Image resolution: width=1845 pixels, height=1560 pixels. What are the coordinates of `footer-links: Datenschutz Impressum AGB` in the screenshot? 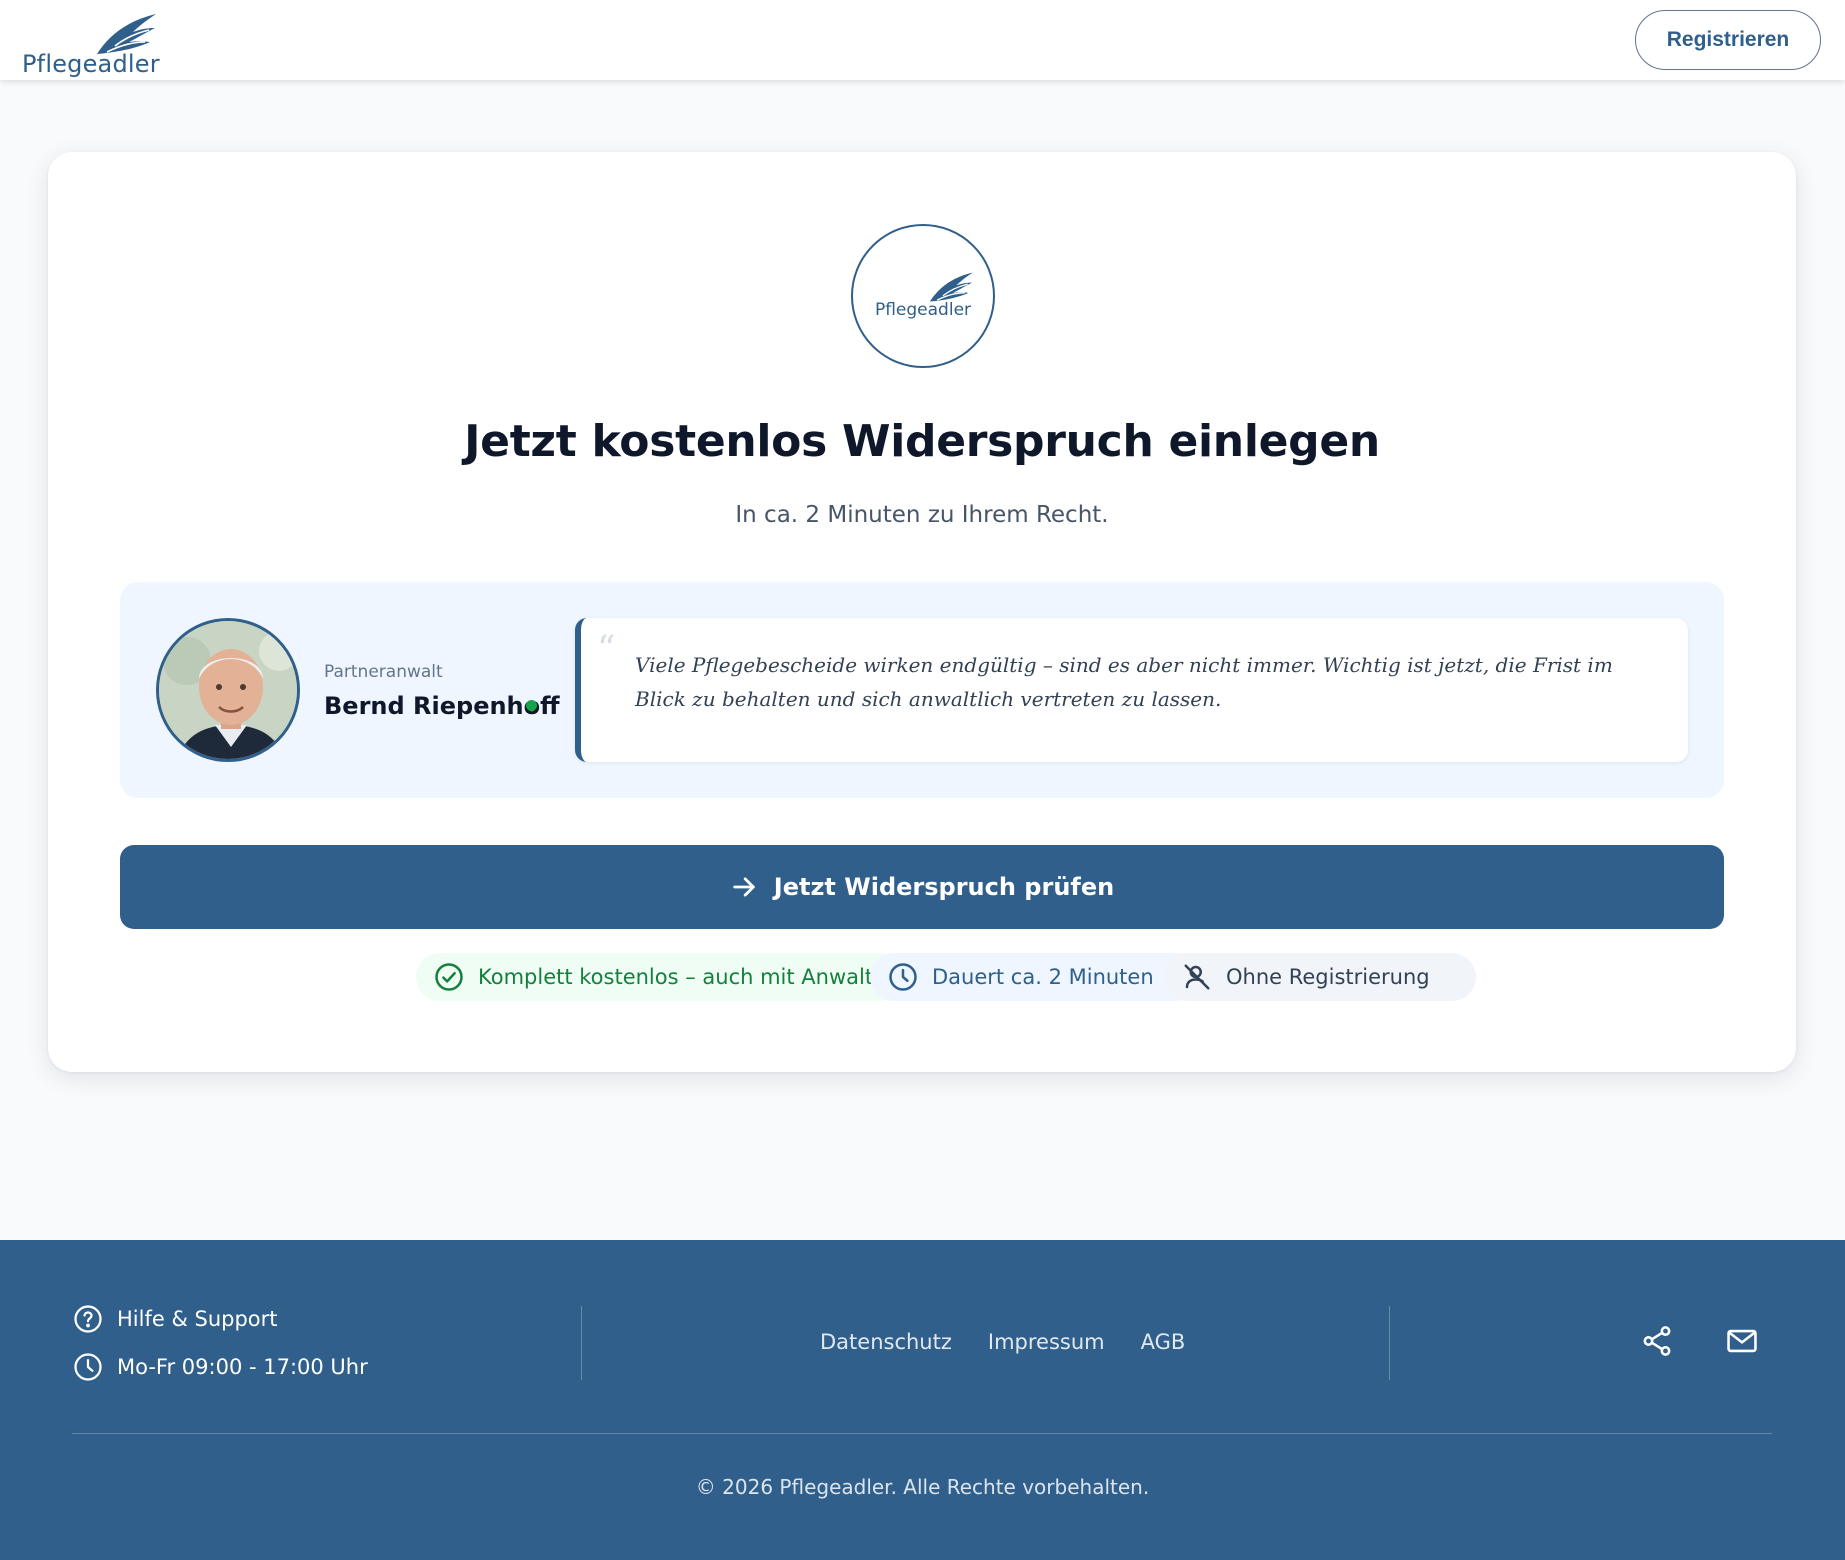 It's located at (1002, 1342).